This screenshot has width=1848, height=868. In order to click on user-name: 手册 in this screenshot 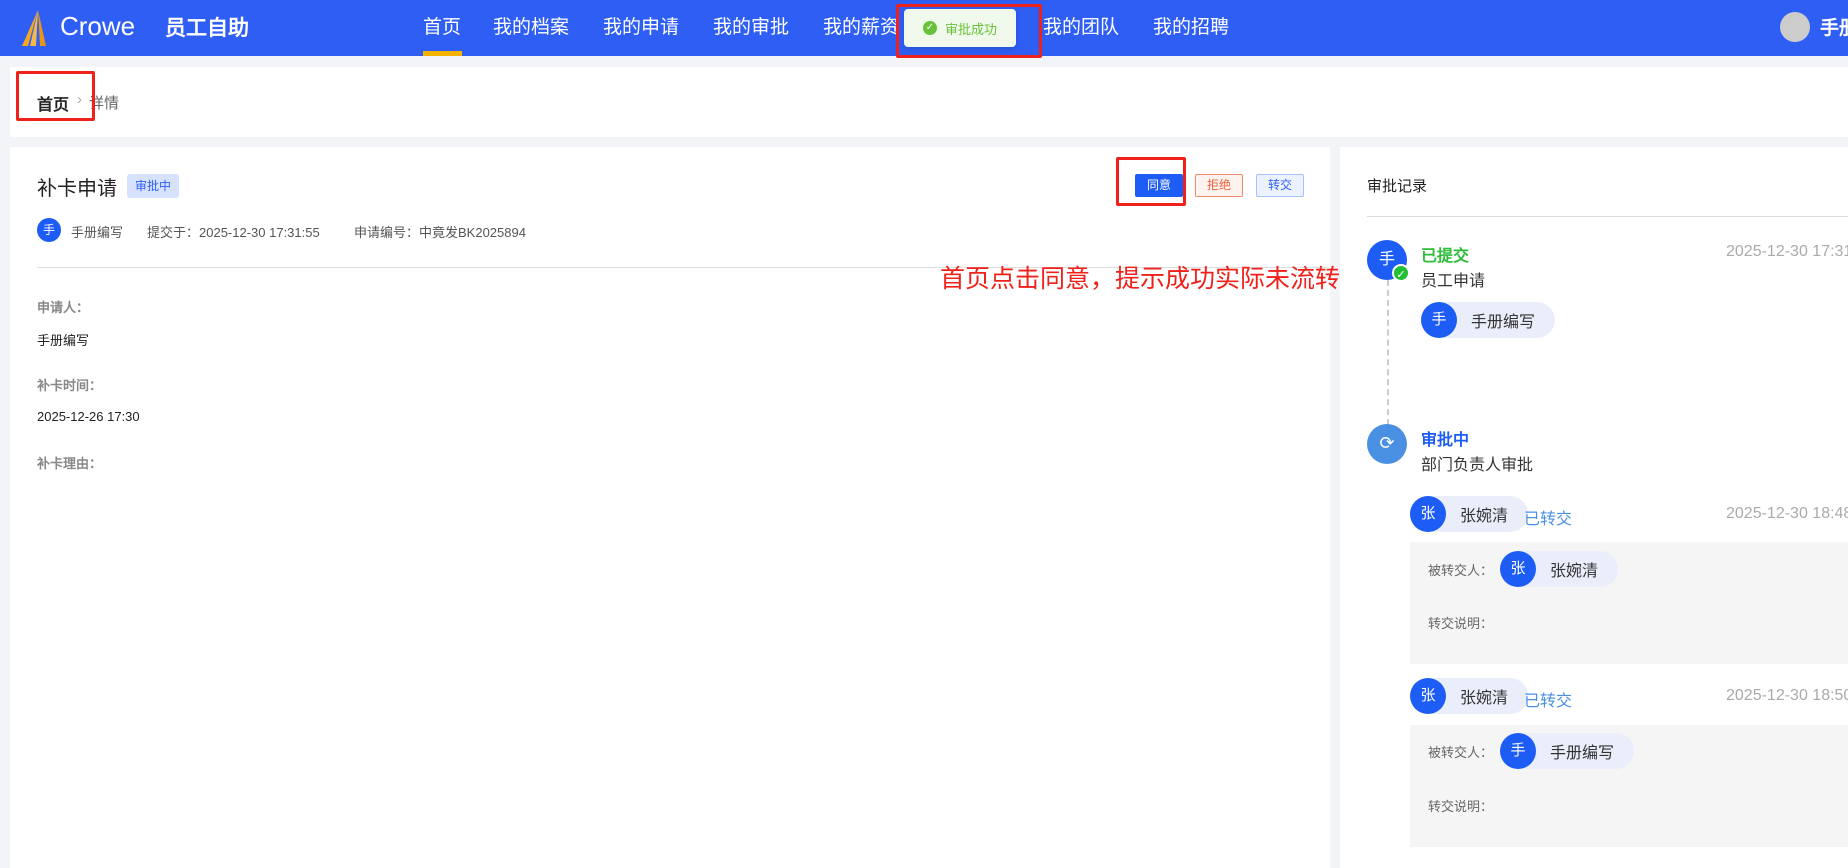, I will do `click(1834, 26)`.